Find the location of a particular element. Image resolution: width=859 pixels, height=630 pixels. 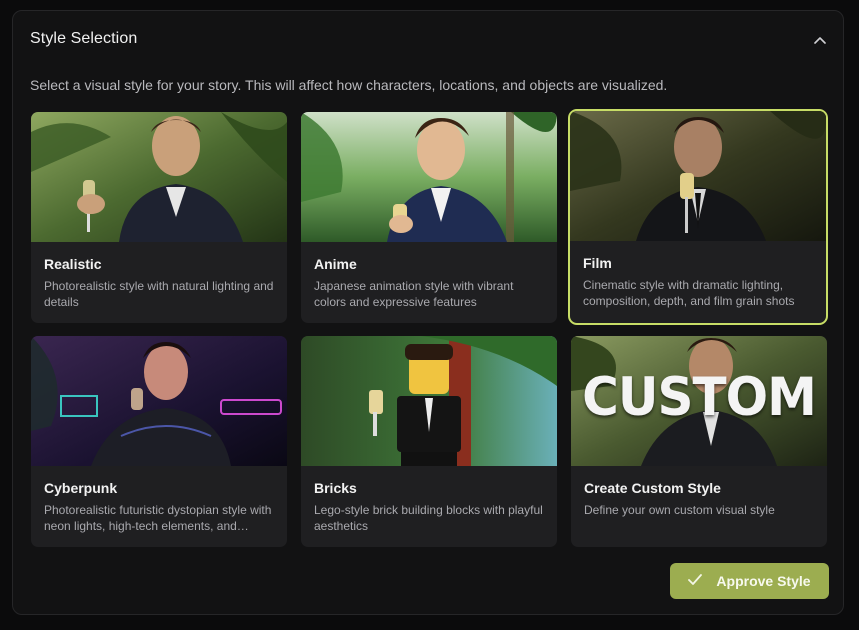

approve-style-label: Approve Style is located at coordinates (763, 581).